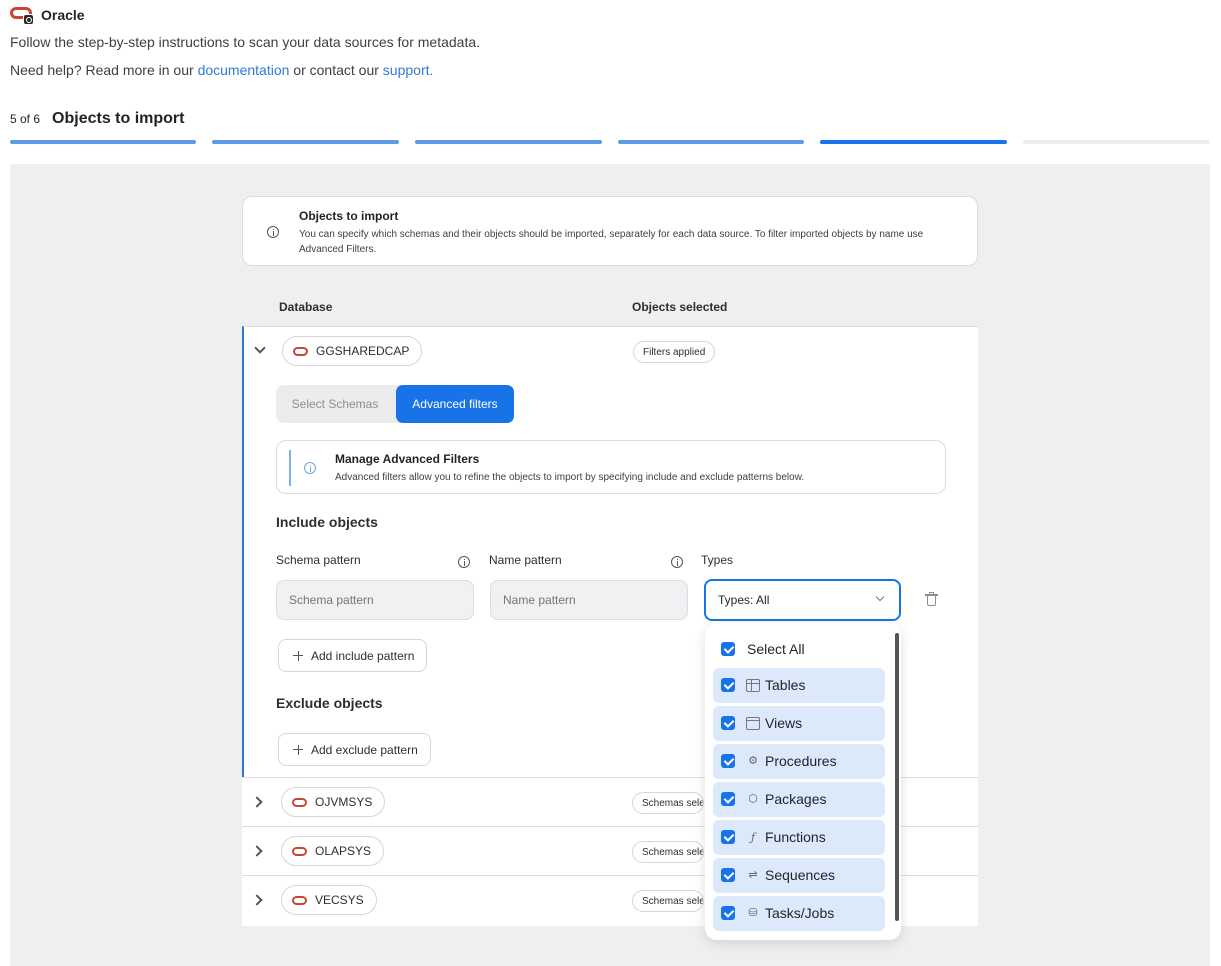  What do you see at coordinates (336, 70) in the screenshot?
I see `help-middle: or contact our` at bounding box center [336, 70].